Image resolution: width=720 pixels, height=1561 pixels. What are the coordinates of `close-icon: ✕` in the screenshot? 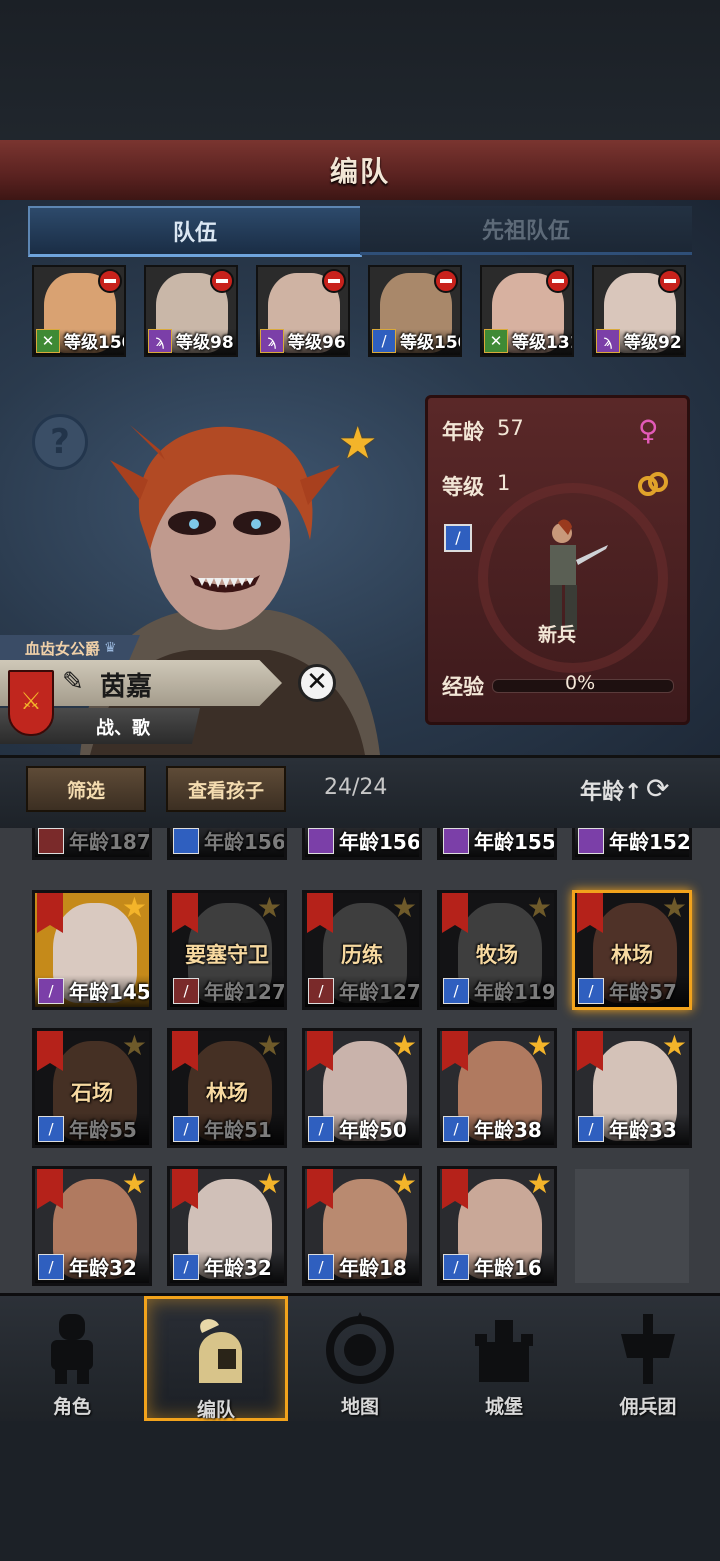 It's located at (317, 683).